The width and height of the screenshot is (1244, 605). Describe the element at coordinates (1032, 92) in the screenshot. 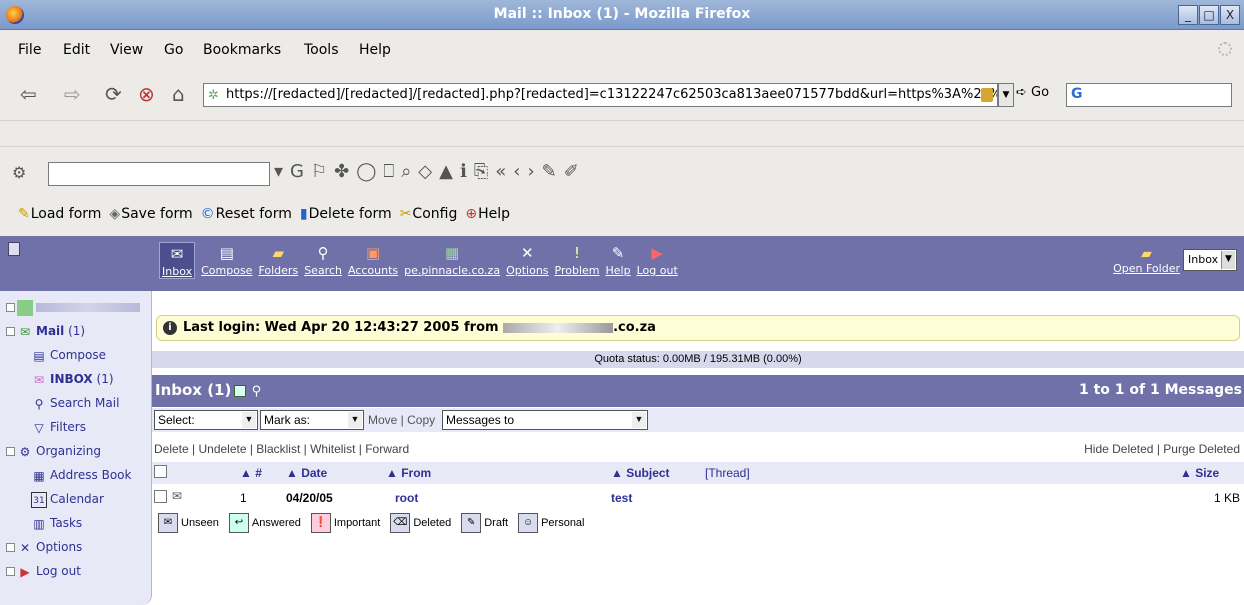

I see `go-button: ➪ Go` at that location.